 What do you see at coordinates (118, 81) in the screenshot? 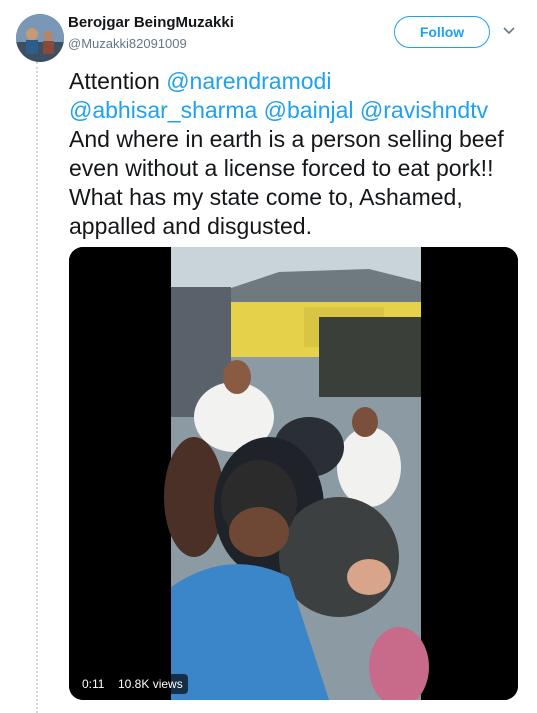
I see `tweet-text-prefix: Attention` at bounding box center [118, 81].